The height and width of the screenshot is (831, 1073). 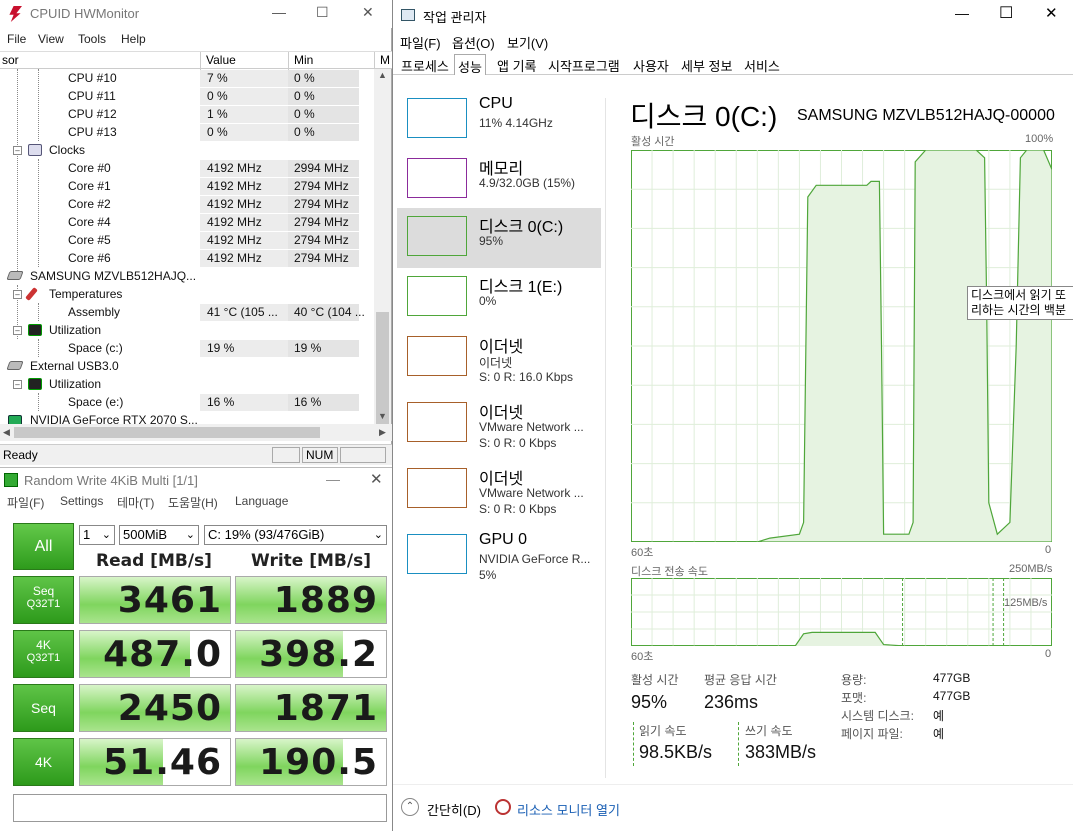 What do you see at coordinates (496, 363) in the screenshot?
I see `perf-item-detail: 이더넷` at bounding box center [496, 363].